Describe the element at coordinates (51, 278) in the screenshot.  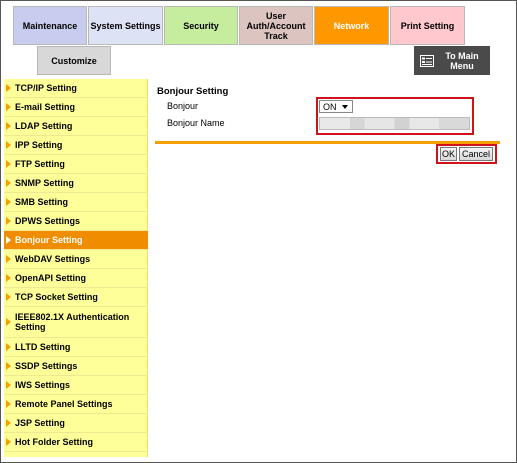
I see `sidebar-item-label: OpenAPI Setting` at that location.